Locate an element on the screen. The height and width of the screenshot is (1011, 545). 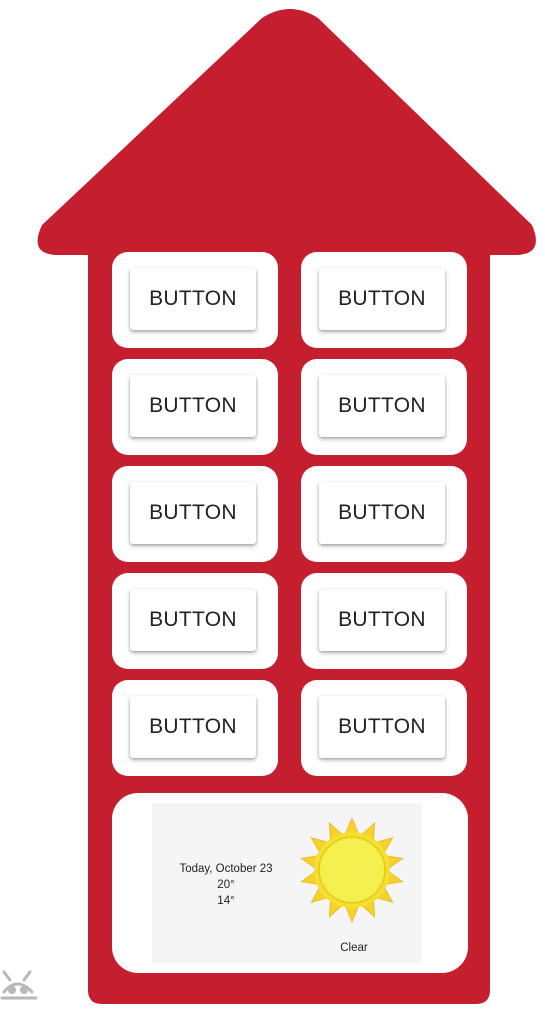
grid-button-1: BUTTON is located at coordinates (193, 299).